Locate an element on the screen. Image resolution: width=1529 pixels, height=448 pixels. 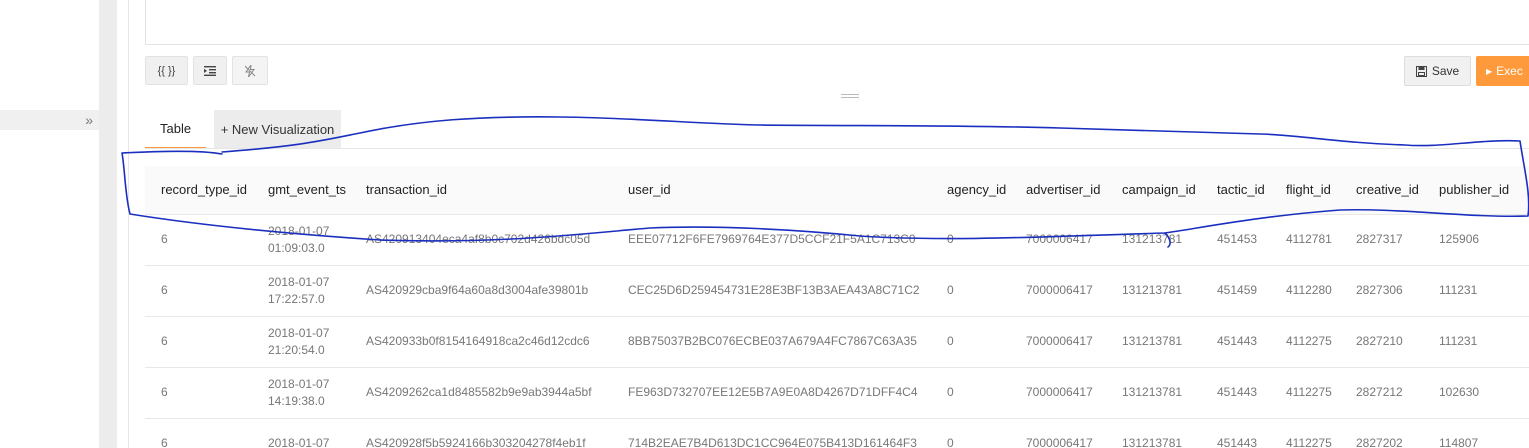
table-cell-flight-id: 4112781 is located at coordinates (1305, 240).